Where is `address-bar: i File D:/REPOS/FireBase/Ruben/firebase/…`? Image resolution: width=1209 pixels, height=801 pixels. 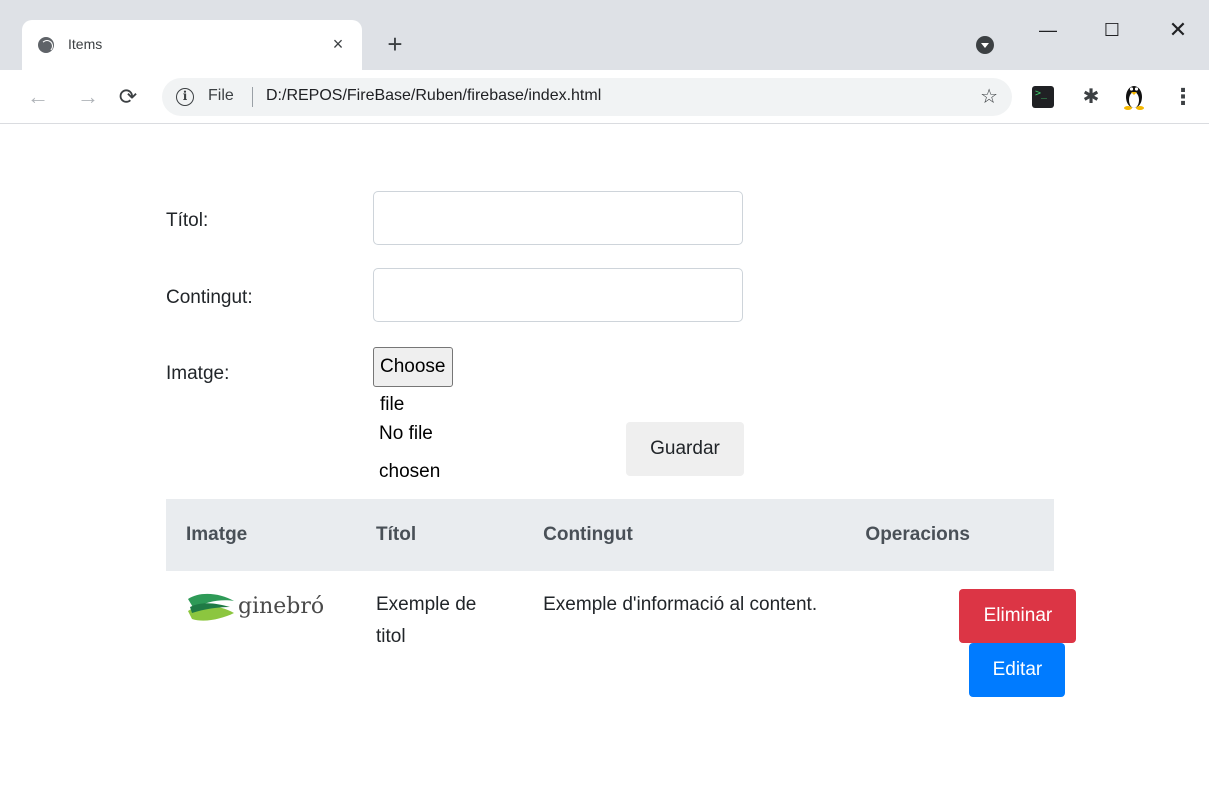
address-bar: i File D:/REPOS/FireBase/Ruben/firebase/… is located at coordinates (587, 97).